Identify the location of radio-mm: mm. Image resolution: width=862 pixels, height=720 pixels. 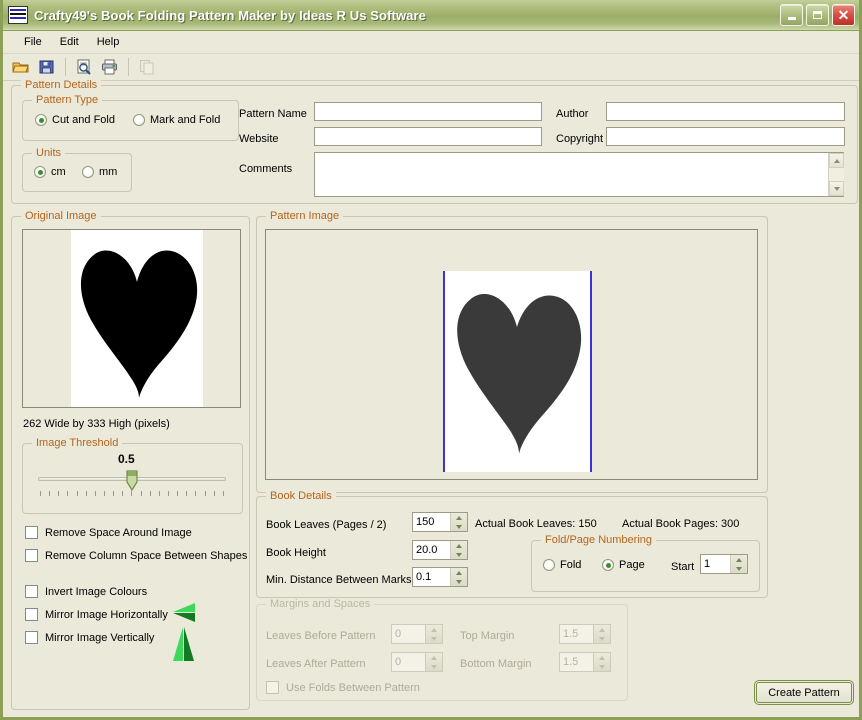
(99, 172).